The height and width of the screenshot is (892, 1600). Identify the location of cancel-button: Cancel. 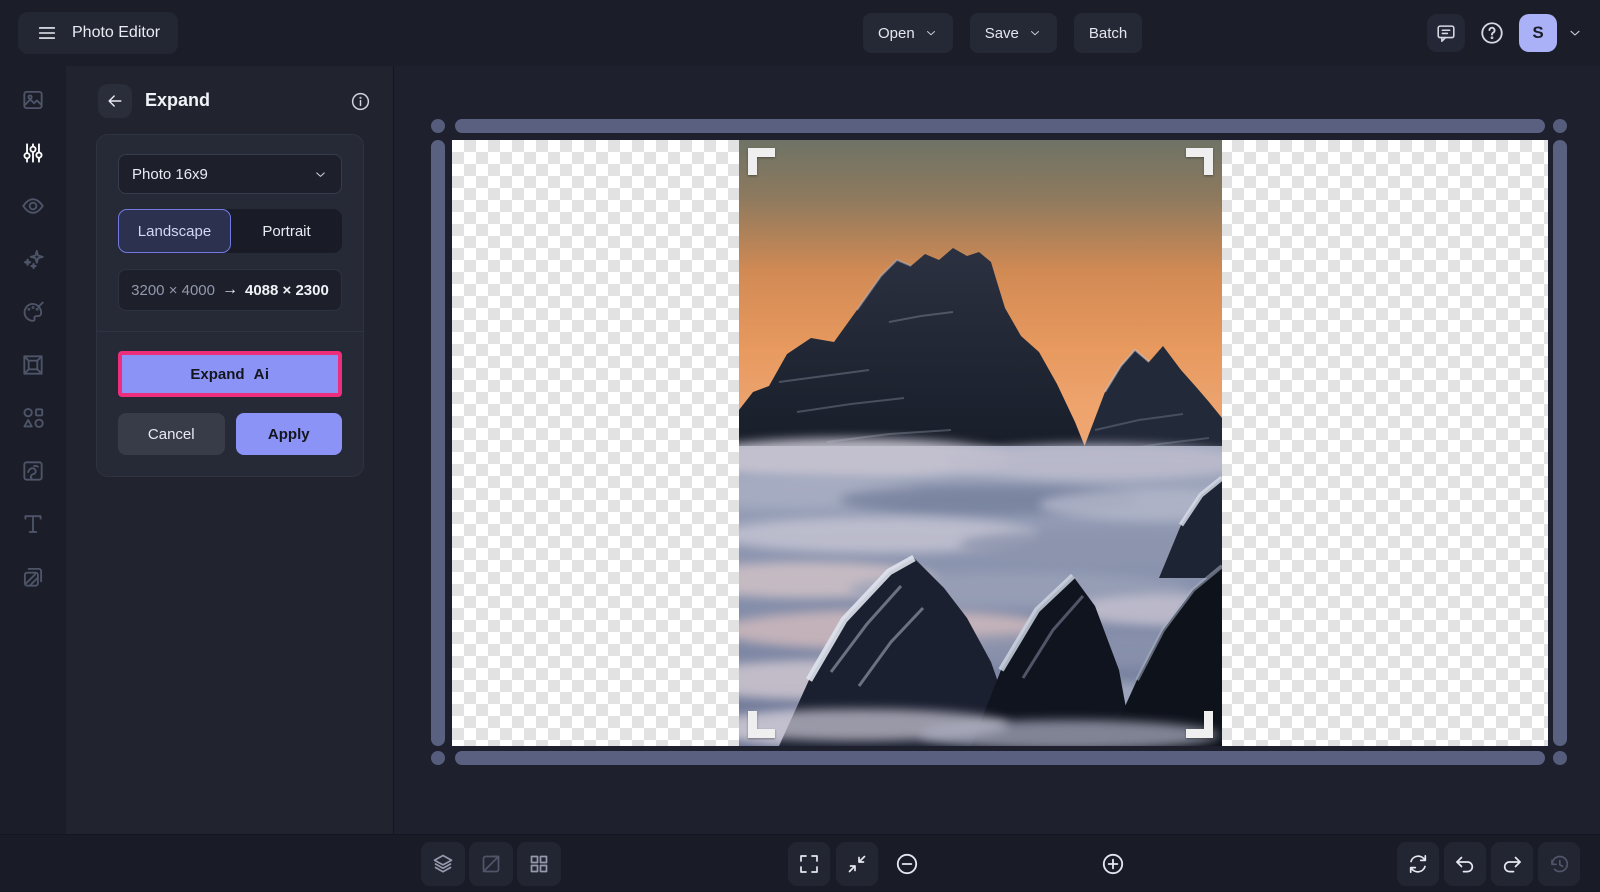
(171, 434).